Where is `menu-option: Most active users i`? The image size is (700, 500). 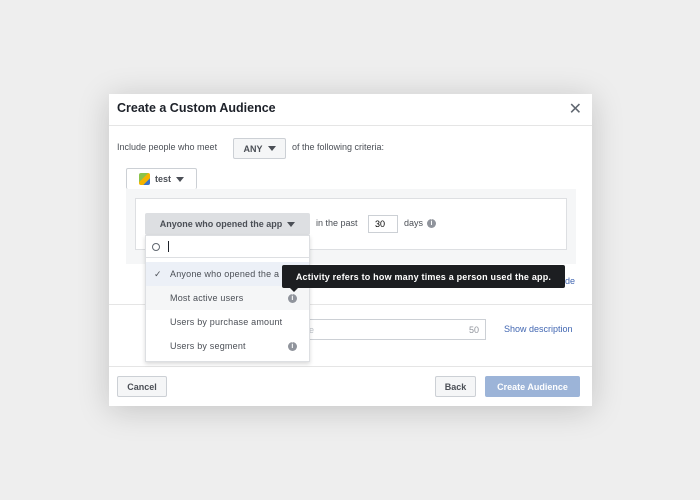
menu-option: Most active users i is located at coordinates (227, 298).